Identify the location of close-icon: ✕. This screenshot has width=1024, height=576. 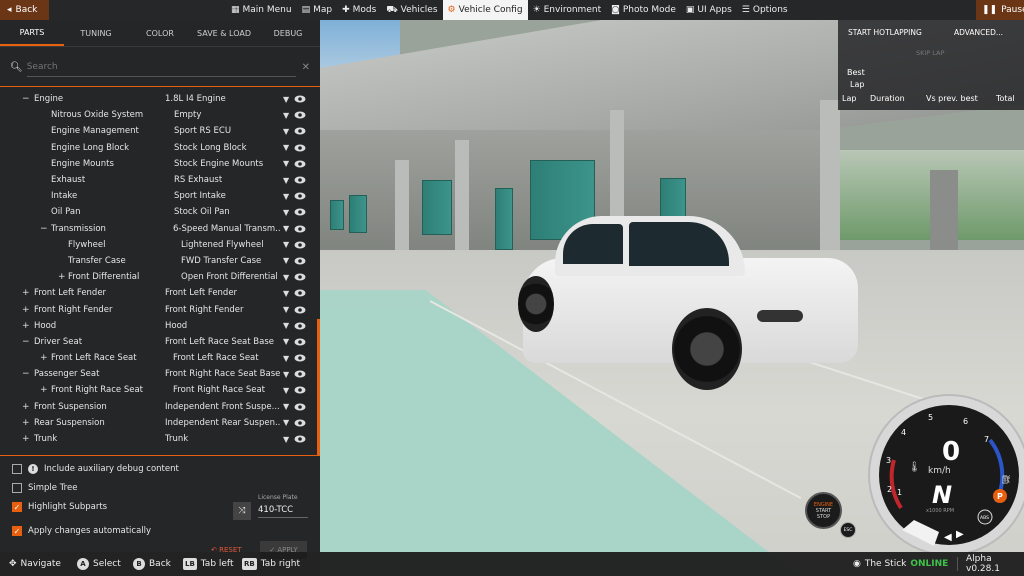
(306, 67).